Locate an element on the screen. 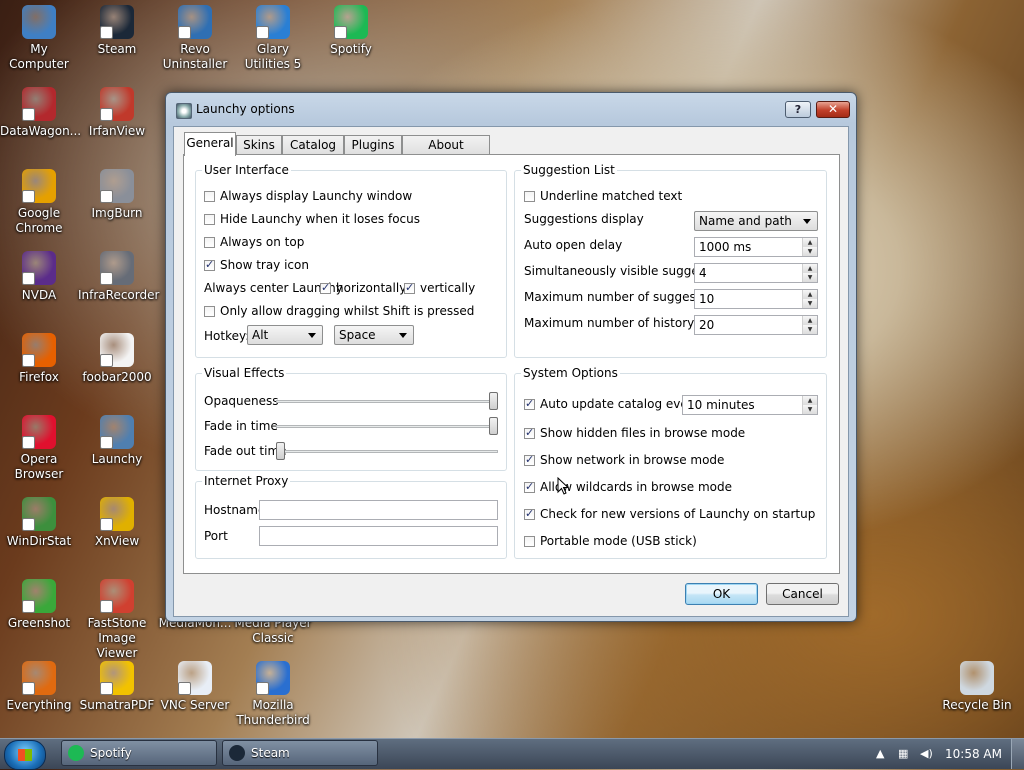 The image size is (1024, 770). desktop-icon-recycle-bin: Recycle Bin is located at coordinates (977, 687).